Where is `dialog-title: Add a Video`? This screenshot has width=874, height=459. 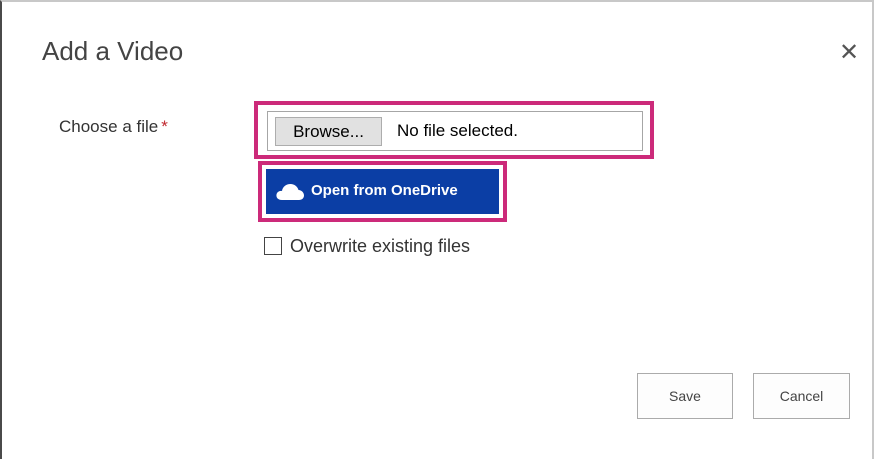
dialog-title: Add a Video is located at coordinates (113, 51).